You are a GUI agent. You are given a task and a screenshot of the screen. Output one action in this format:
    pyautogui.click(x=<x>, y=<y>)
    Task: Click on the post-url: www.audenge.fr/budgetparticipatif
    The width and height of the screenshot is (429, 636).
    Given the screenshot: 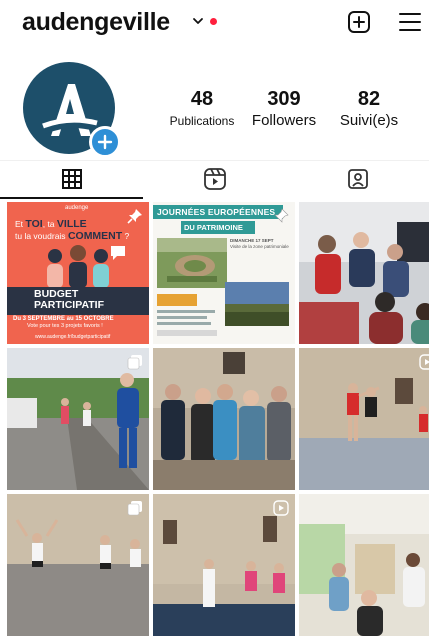 What is the action you would take?
    pyautogui.click(x=73, y=337)
    